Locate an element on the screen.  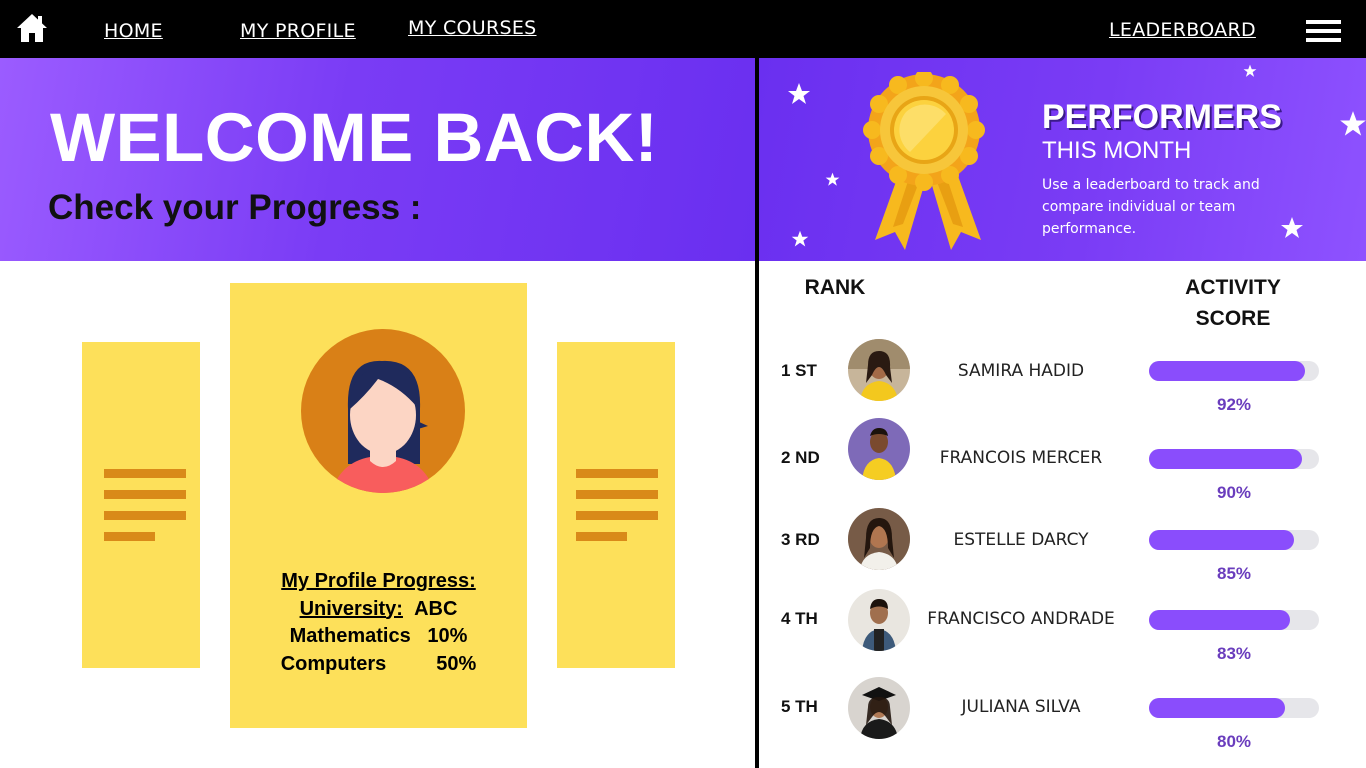
rank-label: 5 TH is located at coordinates (799, 706).